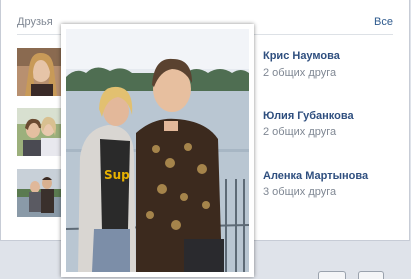 The width and height of the screenshot is (411, 279). What do you see at coordinates (301, 56) in the screenshot?
I see `friend-name: Крис Наумова` at bounding box center [301, 56].